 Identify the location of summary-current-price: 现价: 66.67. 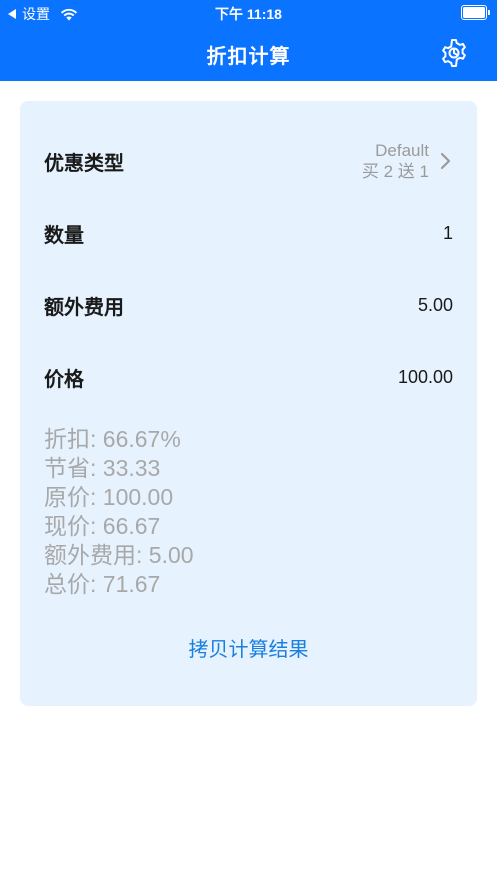
(102, 526).